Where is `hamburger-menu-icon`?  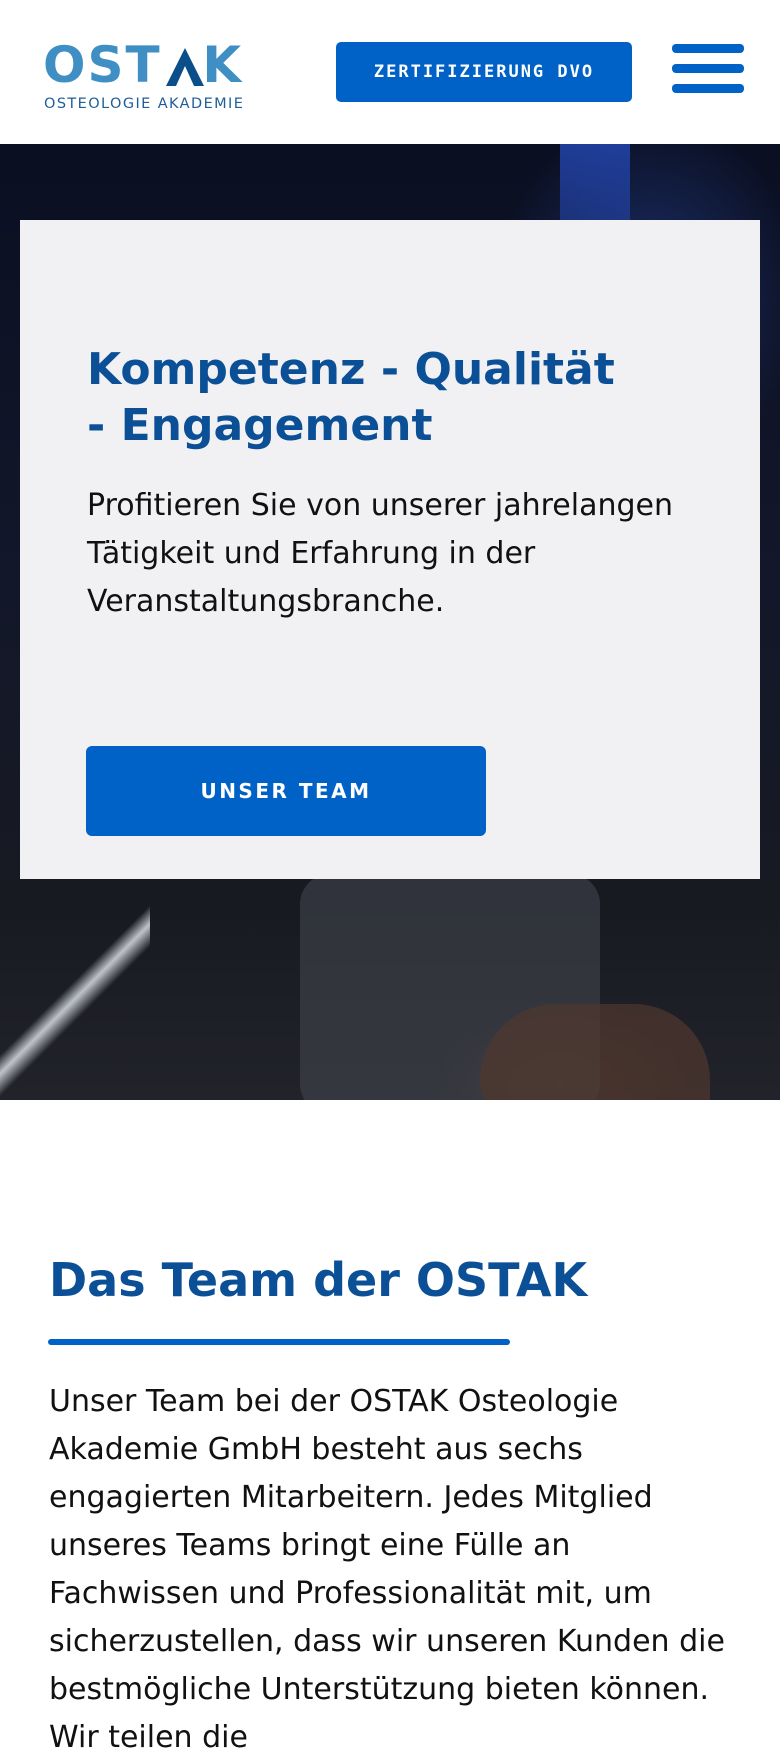
hamburger-menu-icon is located at coordinates (708, 72).